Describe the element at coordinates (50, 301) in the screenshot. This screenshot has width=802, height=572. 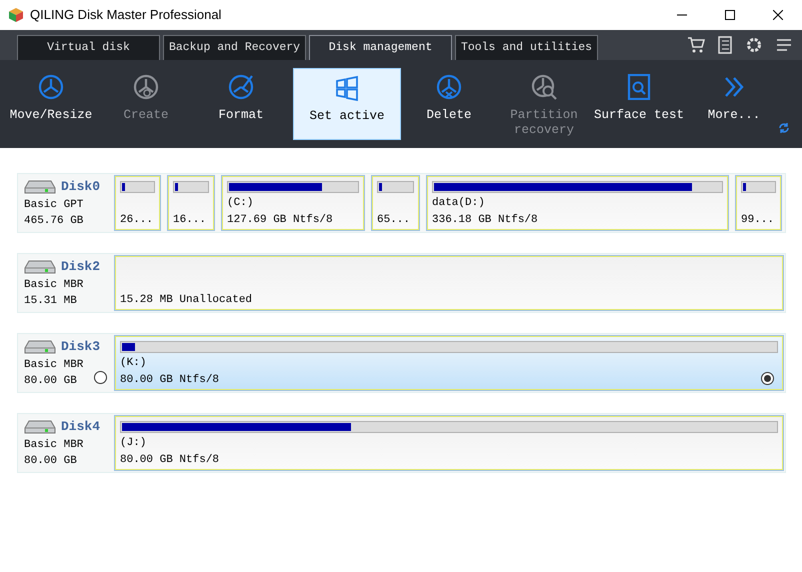
I see `disk-size: 15.31 MB` at that location.